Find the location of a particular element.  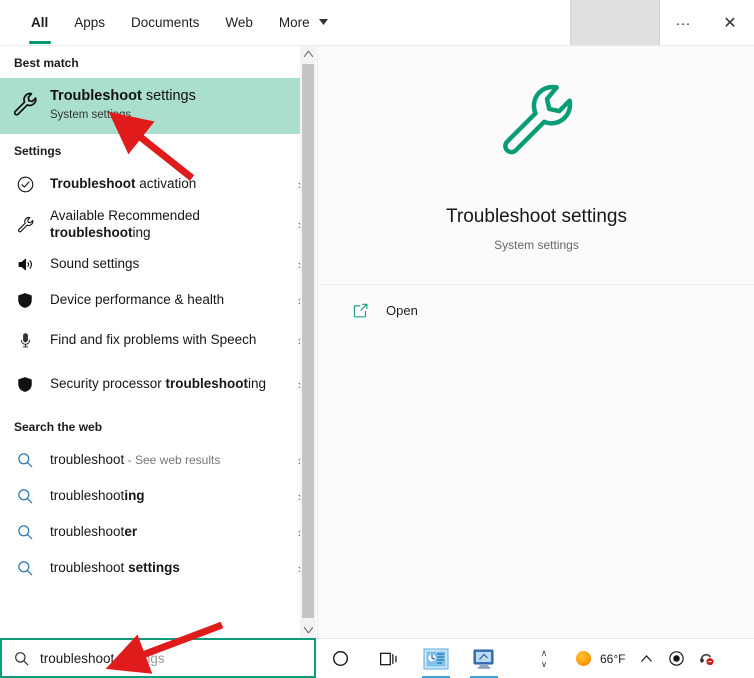

microphone-icon is located at coordinates (25, 340).